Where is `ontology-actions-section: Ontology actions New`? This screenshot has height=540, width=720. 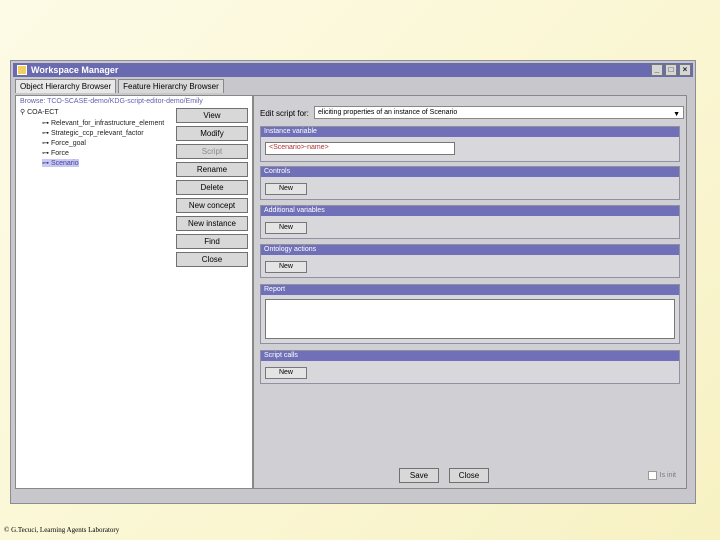
ontology-actions-section: Ontology actions New is located at coordinates (470, 261).